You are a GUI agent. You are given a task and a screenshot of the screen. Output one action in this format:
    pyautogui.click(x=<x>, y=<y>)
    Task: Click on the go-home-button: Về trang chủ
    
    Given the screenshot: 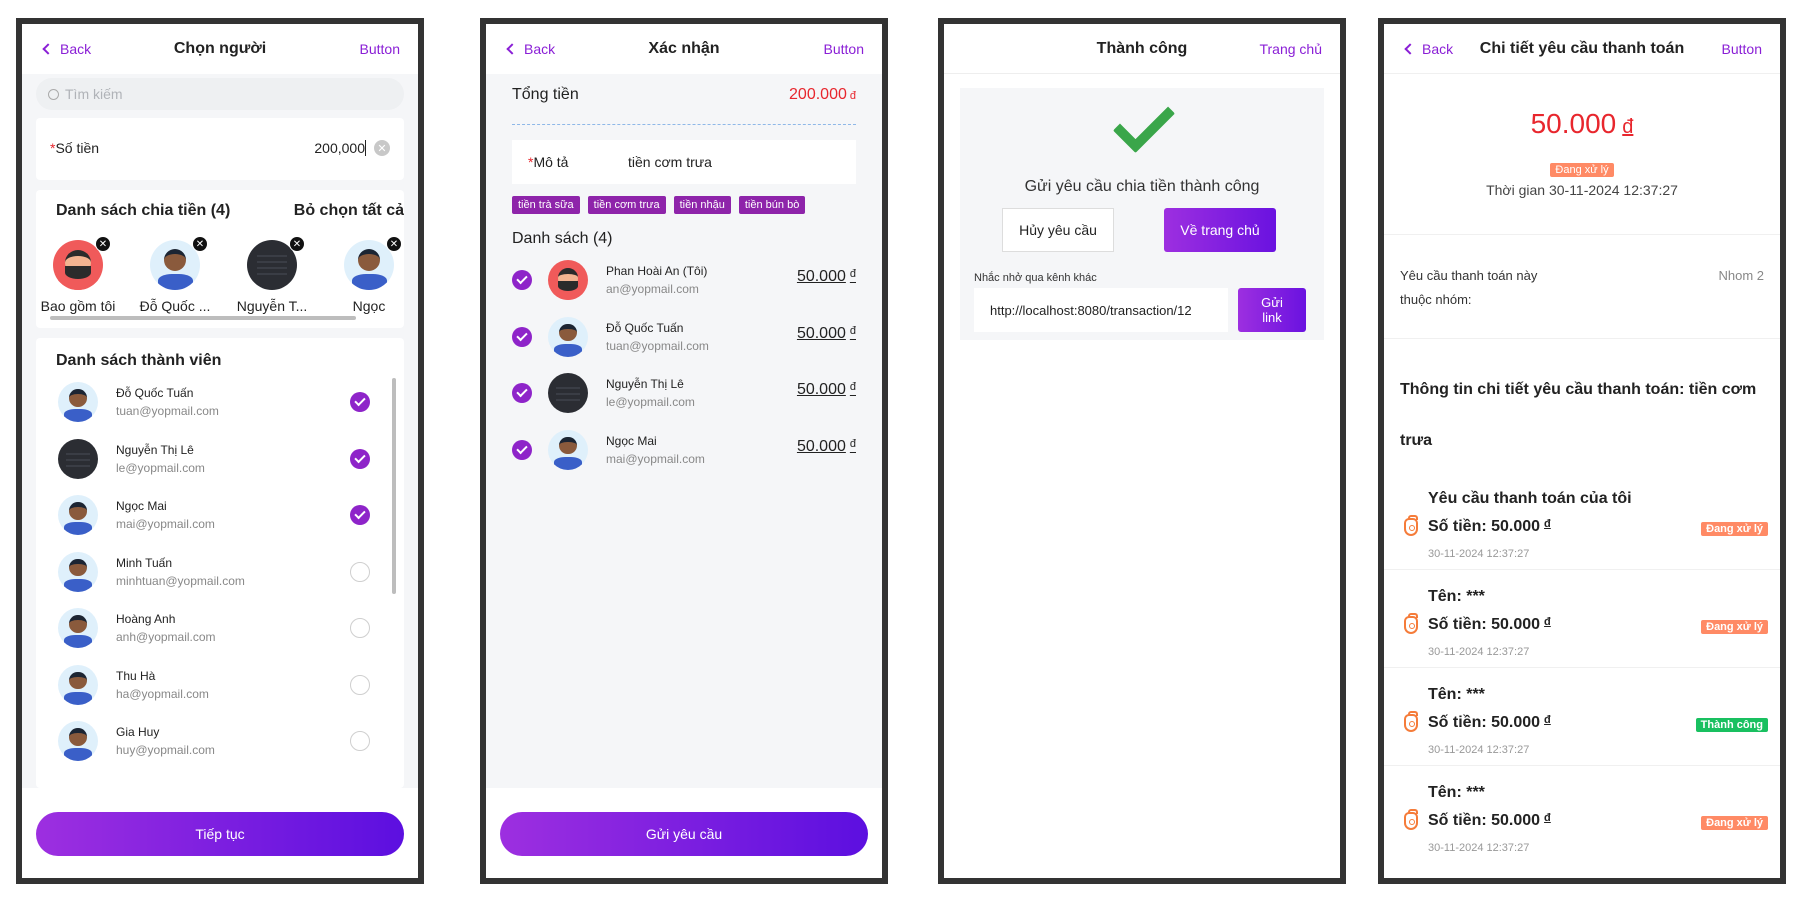 What is the action you would take?
    pyautogui.click(x=1220, y=230)
    